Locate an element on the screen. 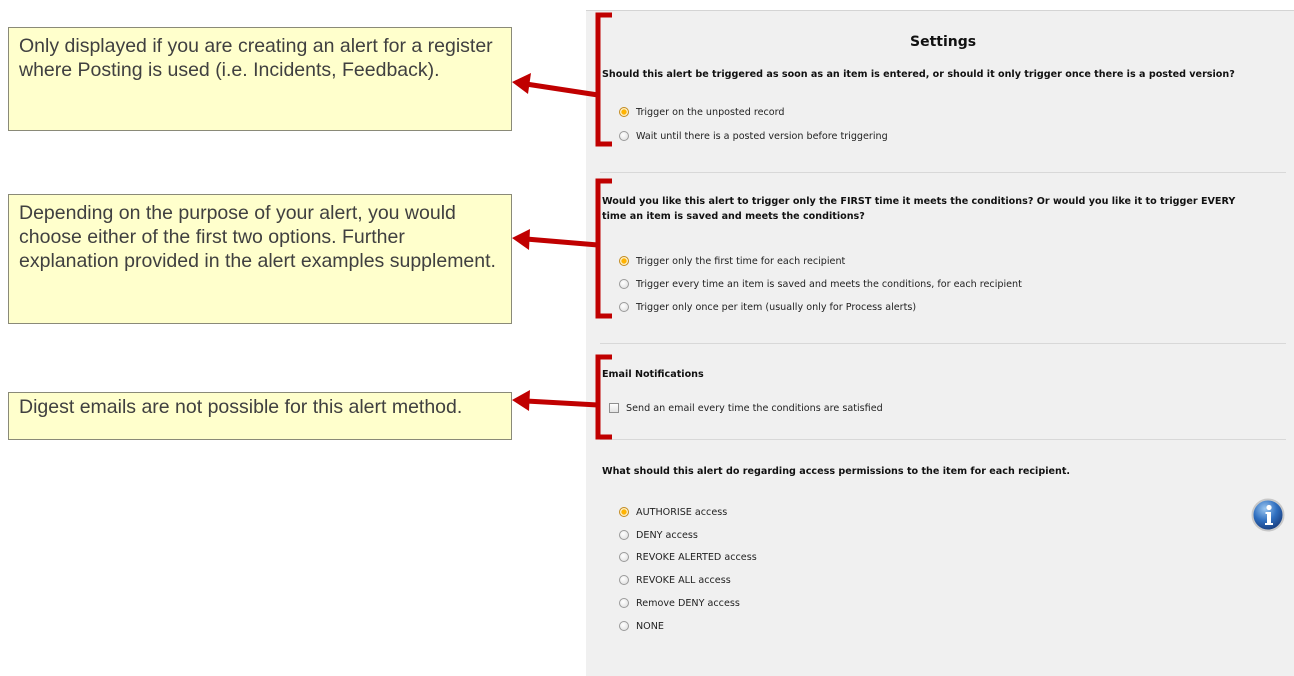 This screenshot has width=1294, height=676. info-icon is located at coordinates (1268, 515).